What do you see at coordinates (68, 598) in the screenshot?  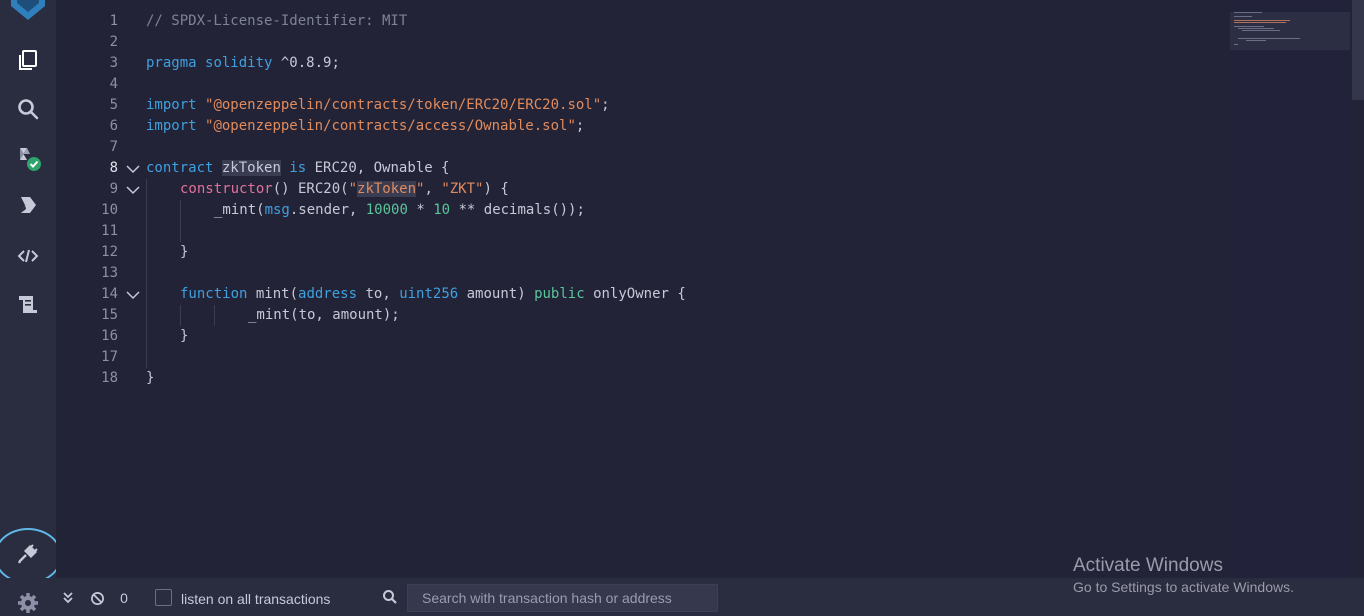 I see `collapse-terminal-icon` at bounding box center [68, 598].